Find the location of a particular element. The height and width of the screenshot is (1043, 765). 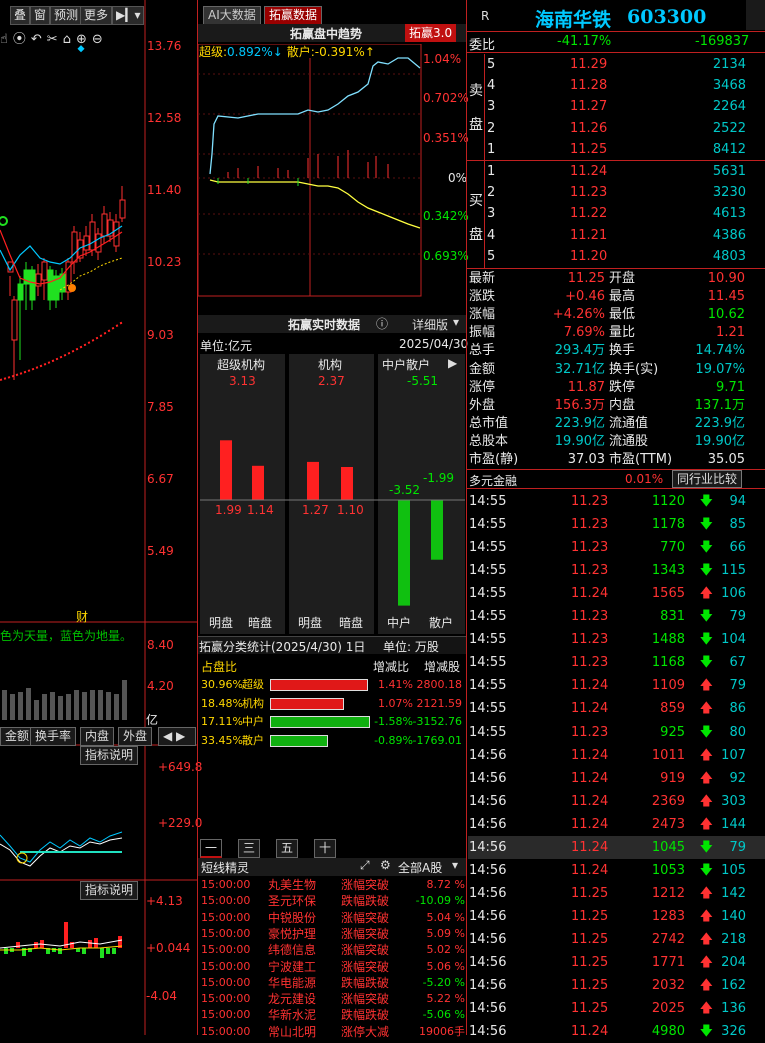

tick-row: 14:56 11.24 2369 🡅 303 is located at coordinates (616, 801).